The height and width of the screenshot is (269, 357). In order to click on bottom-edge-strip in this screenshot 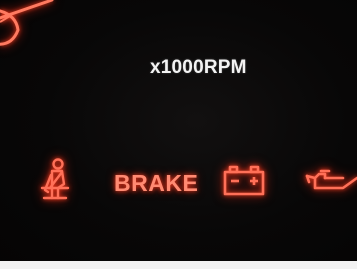, I will do `click(178, 265)`.